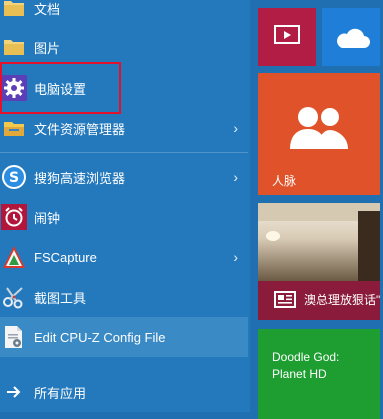  I want to click on tile-video, so click(287, 37).